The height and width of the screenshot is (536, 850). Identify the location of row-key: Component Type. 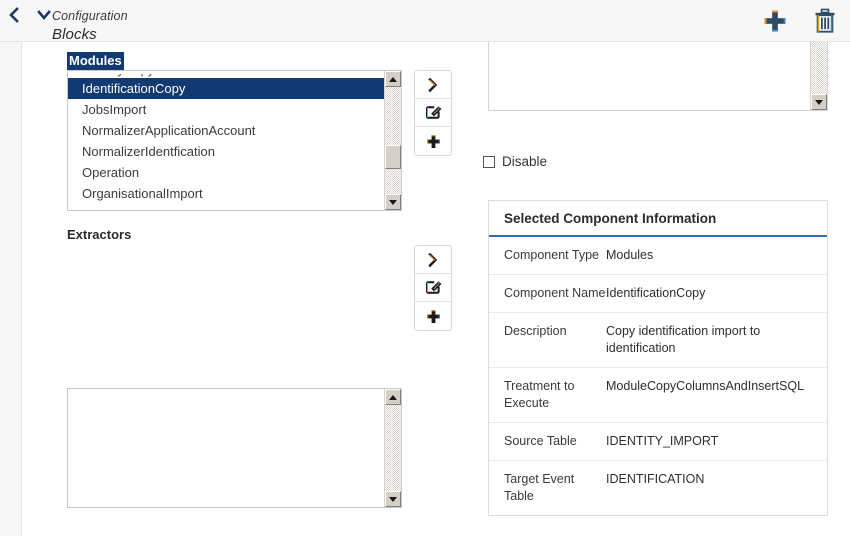
(551, 255).